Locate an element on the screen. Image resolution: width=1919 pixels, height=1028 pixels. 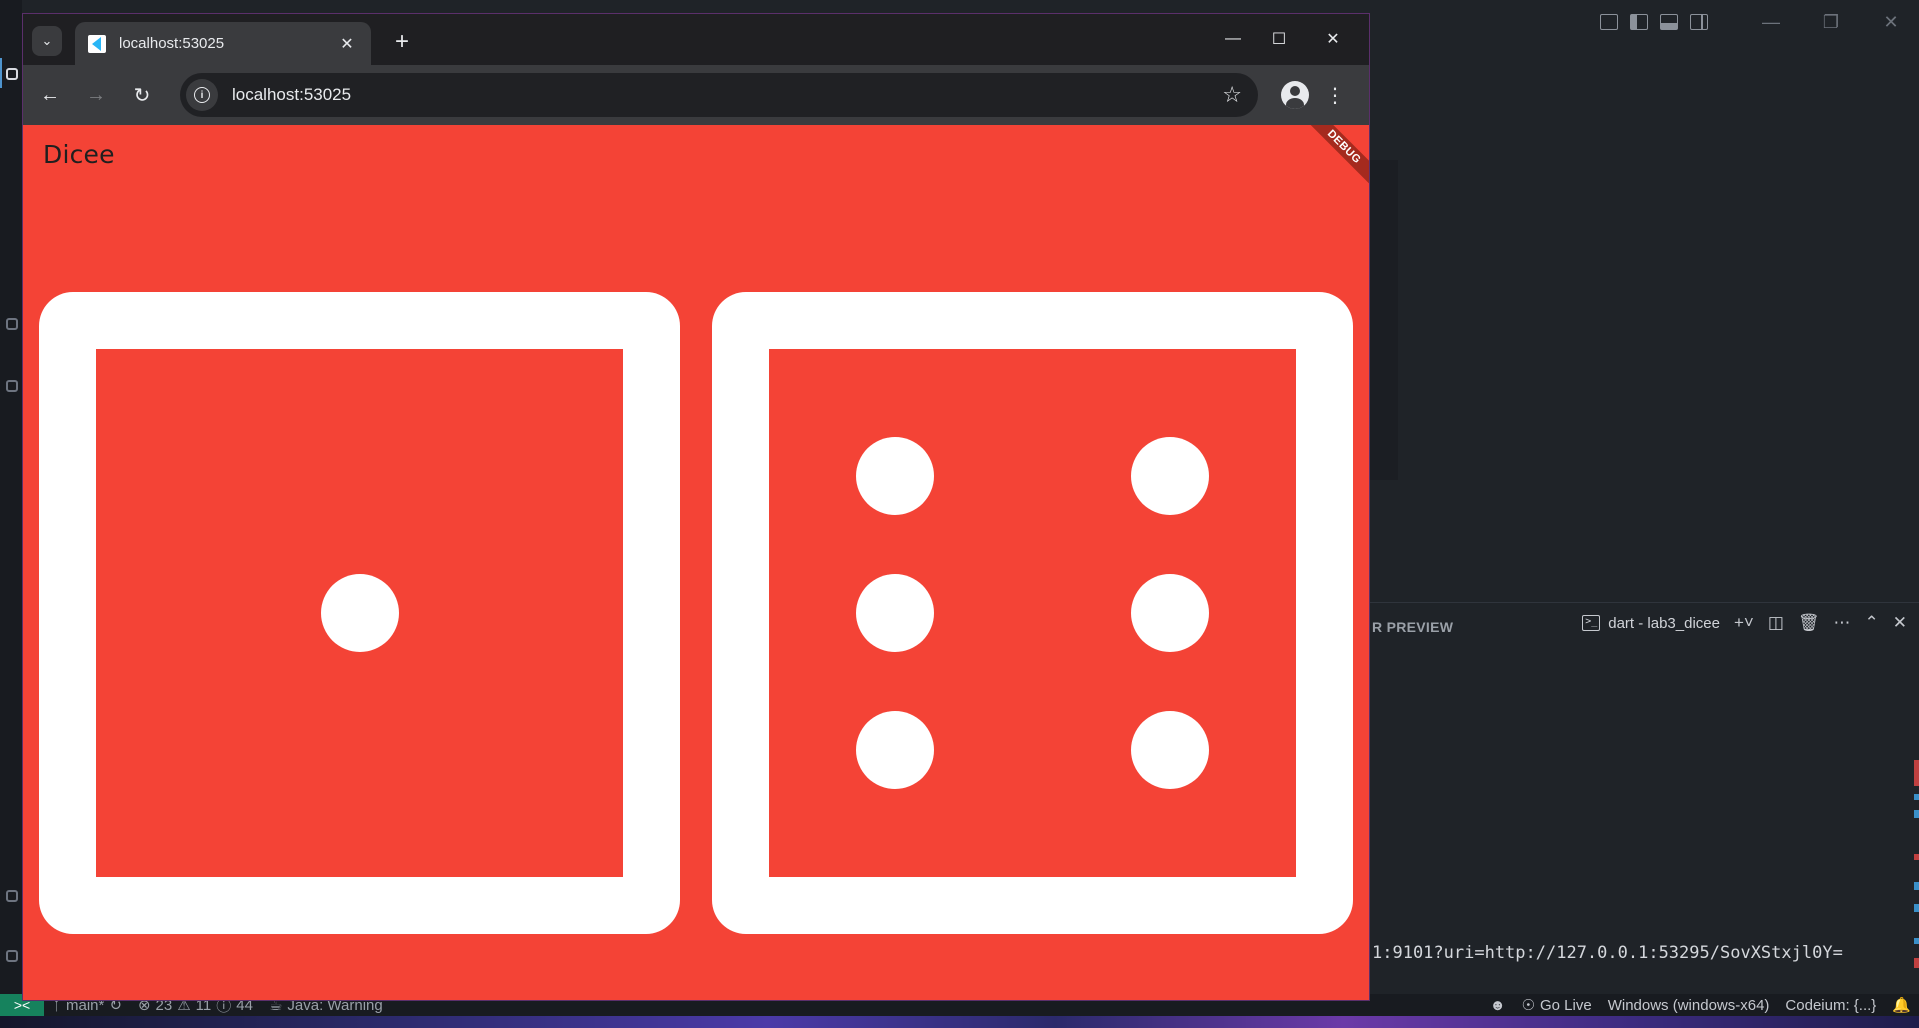
account-icon is located at coordinates (12, 896).